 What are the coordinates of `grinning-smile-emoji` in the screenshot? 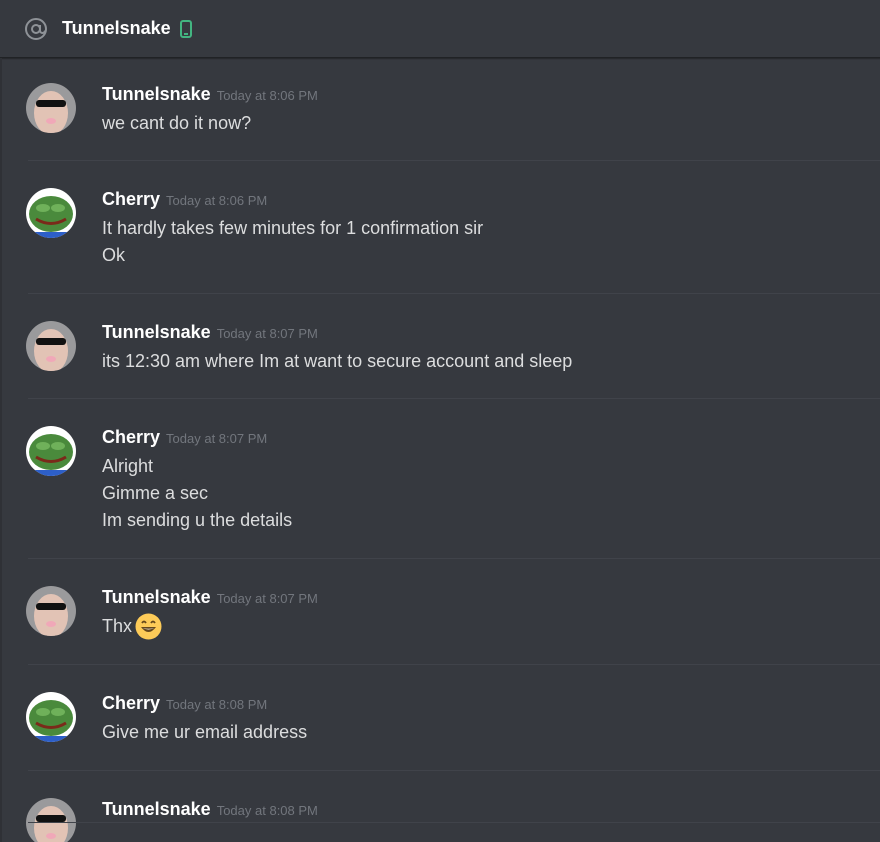 It's located at (148, 626).